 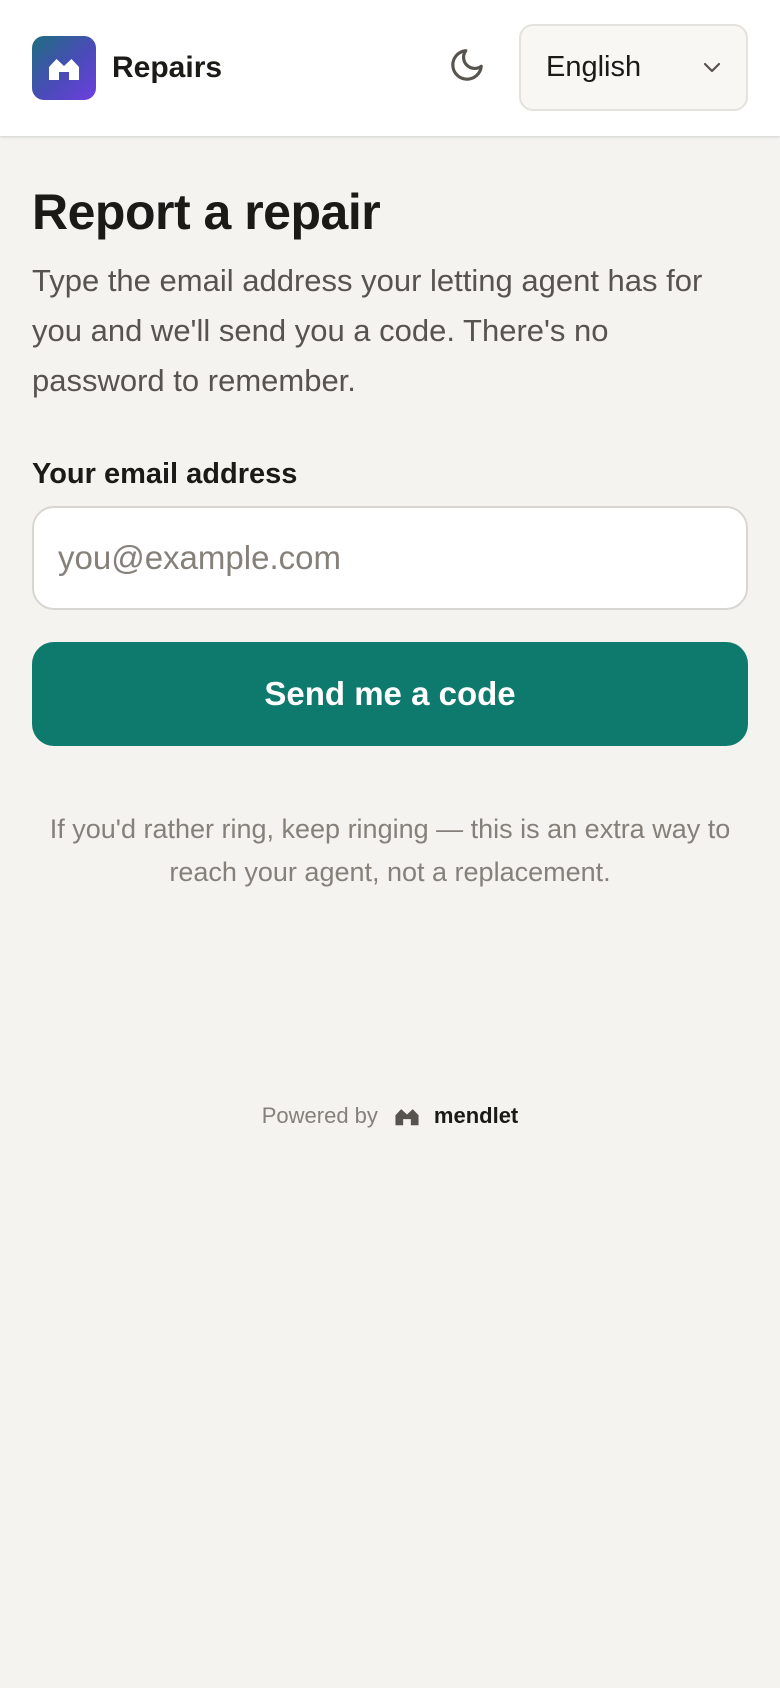 What do you see at coordinates (165, 474) in the screenshot?
I see `email-label: Your email address` at bounding box center [165, 474].